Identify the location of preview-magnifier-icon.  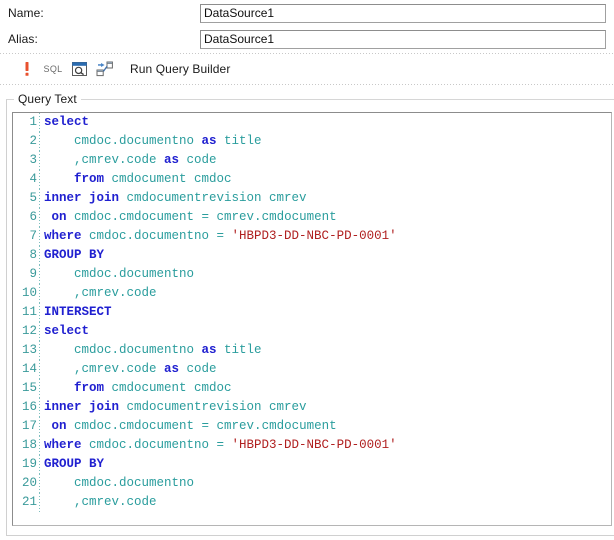
(79, 69).